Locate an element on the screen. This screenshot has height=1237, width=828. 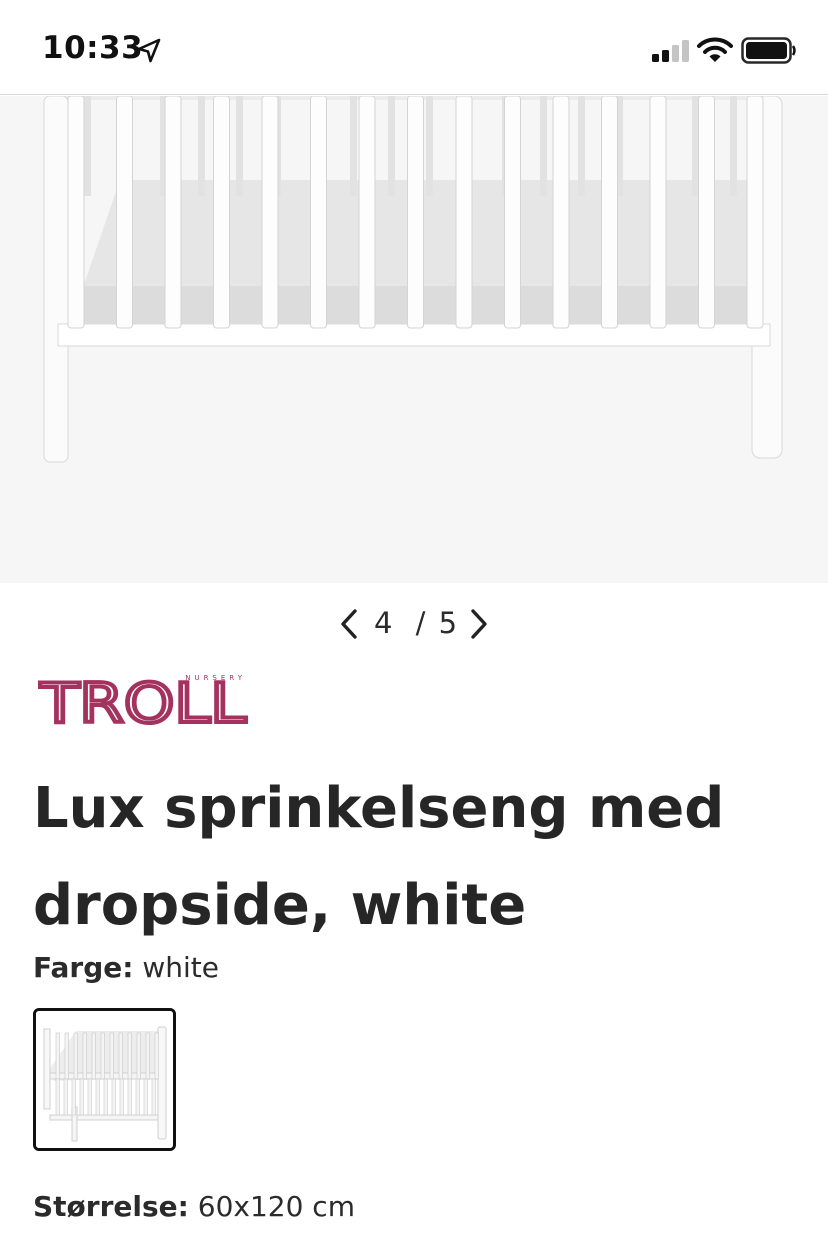
status-time: 10:33 is located at coordinates (93, 48).